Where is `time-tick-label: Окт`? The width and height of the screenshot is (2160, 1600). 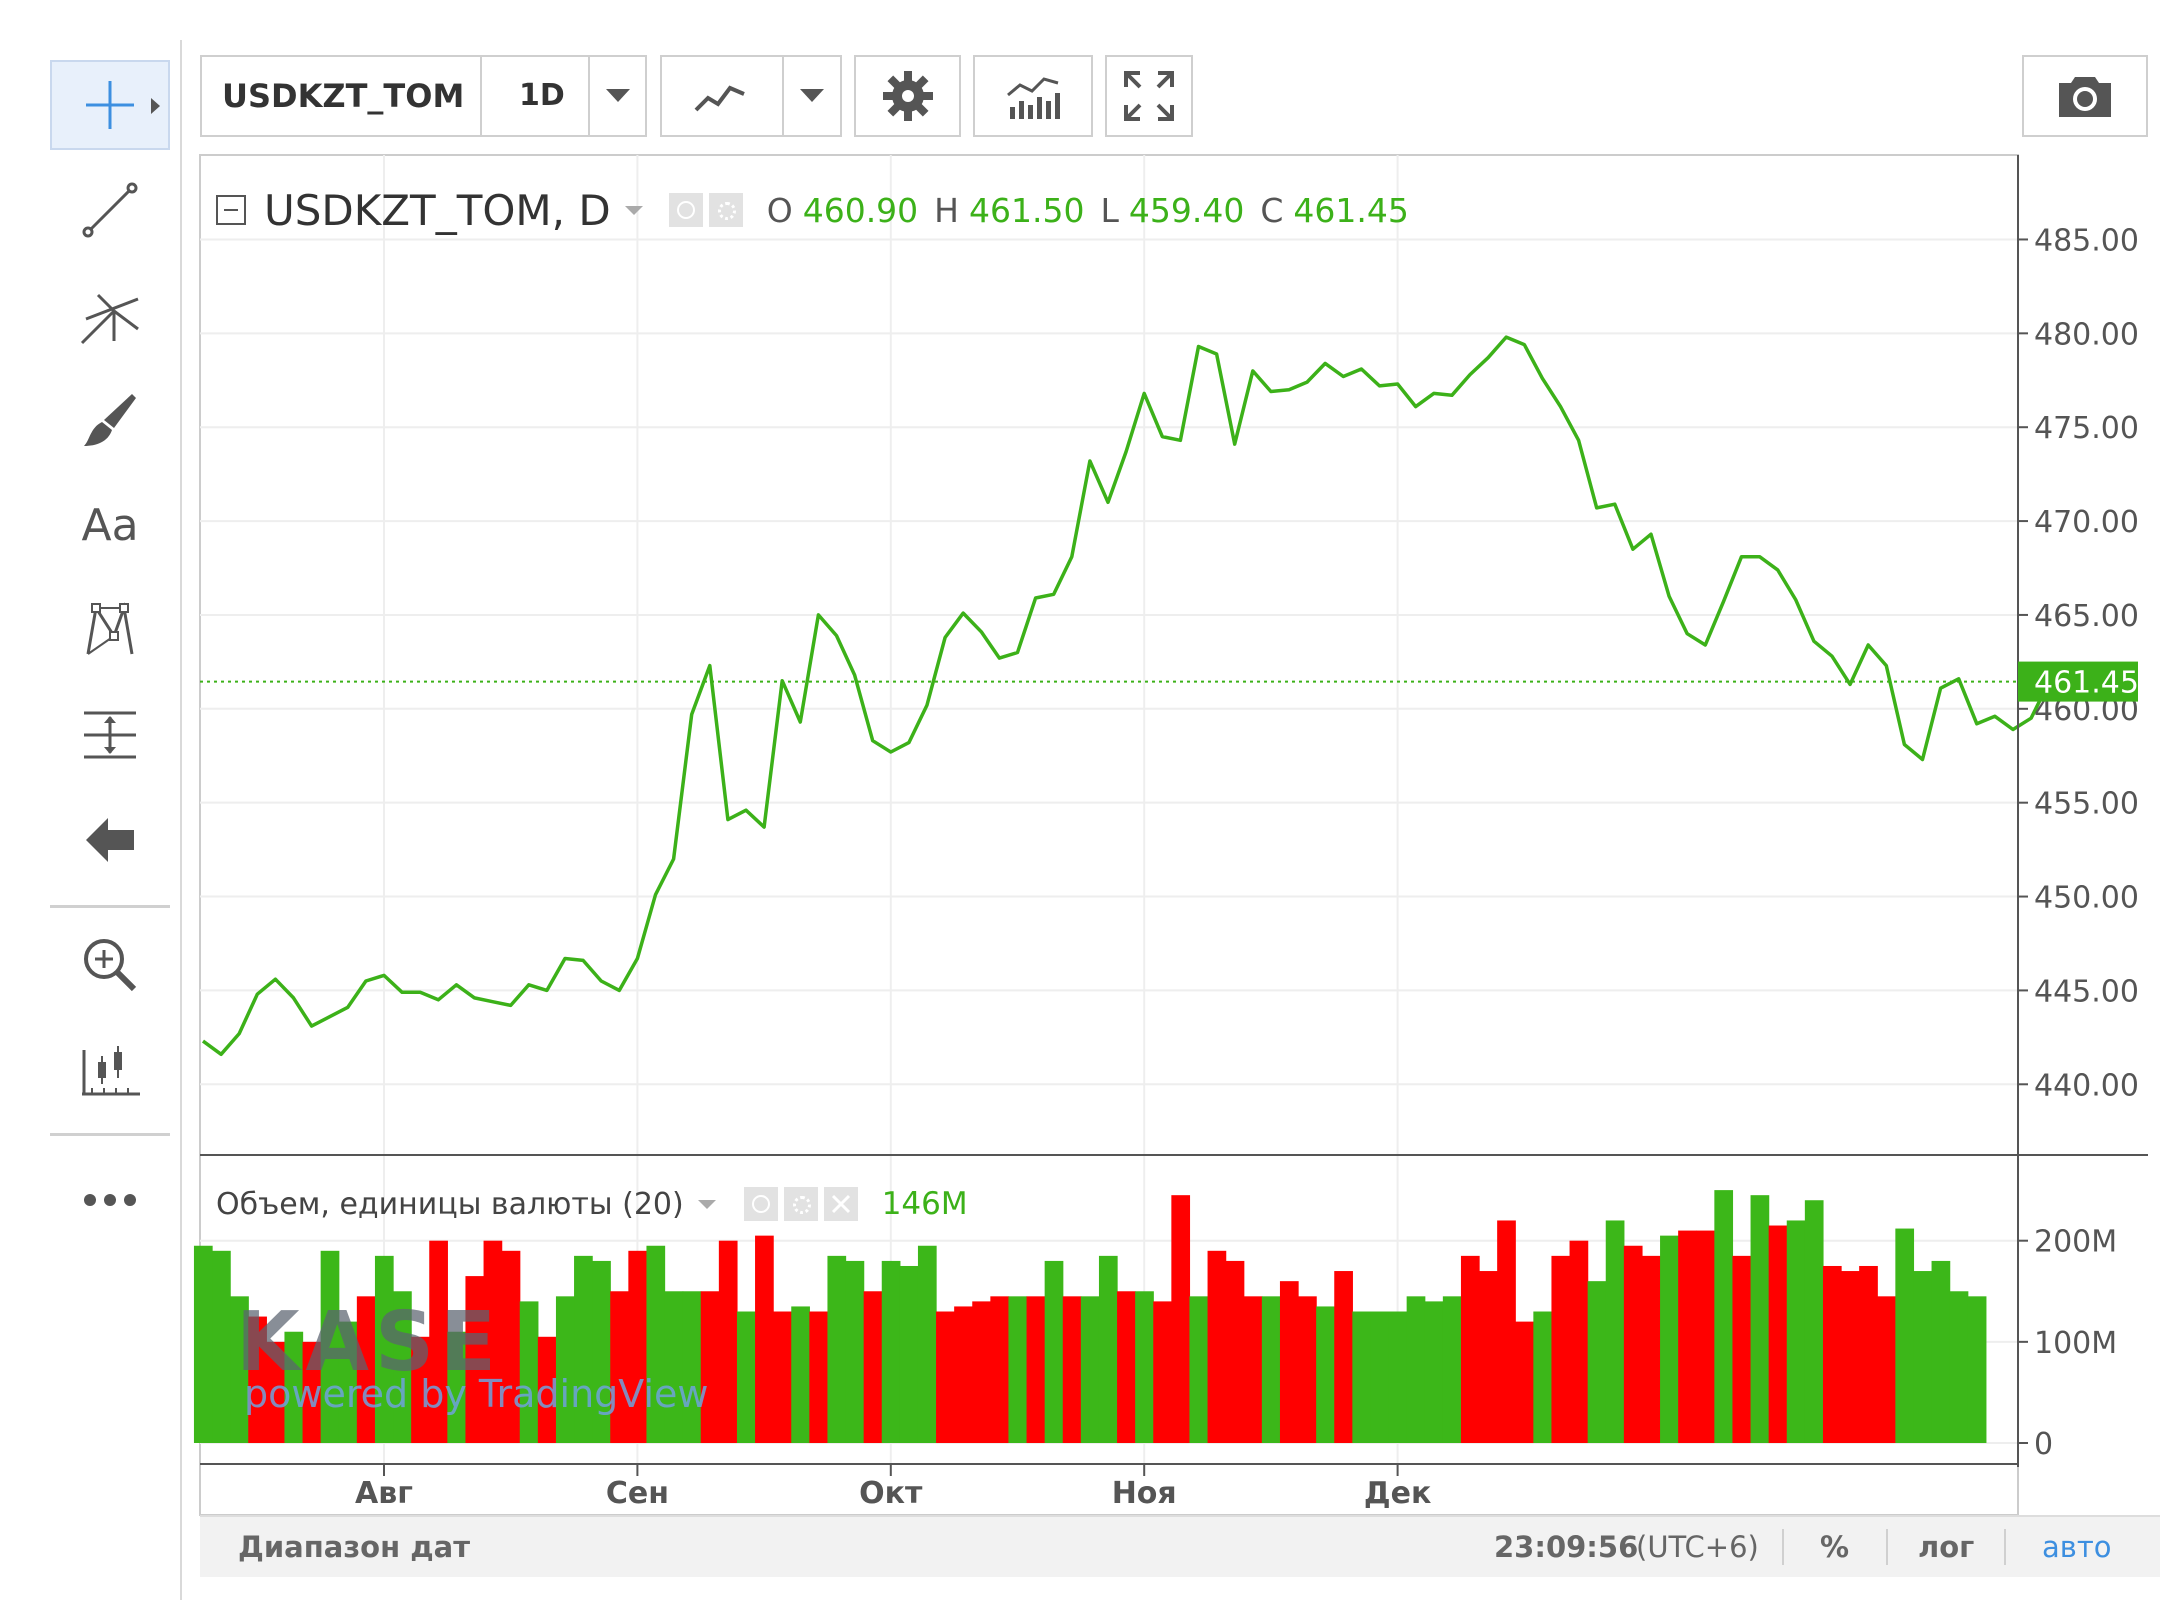 time-tick-label: Окт is located at coordinates (891, 1493).